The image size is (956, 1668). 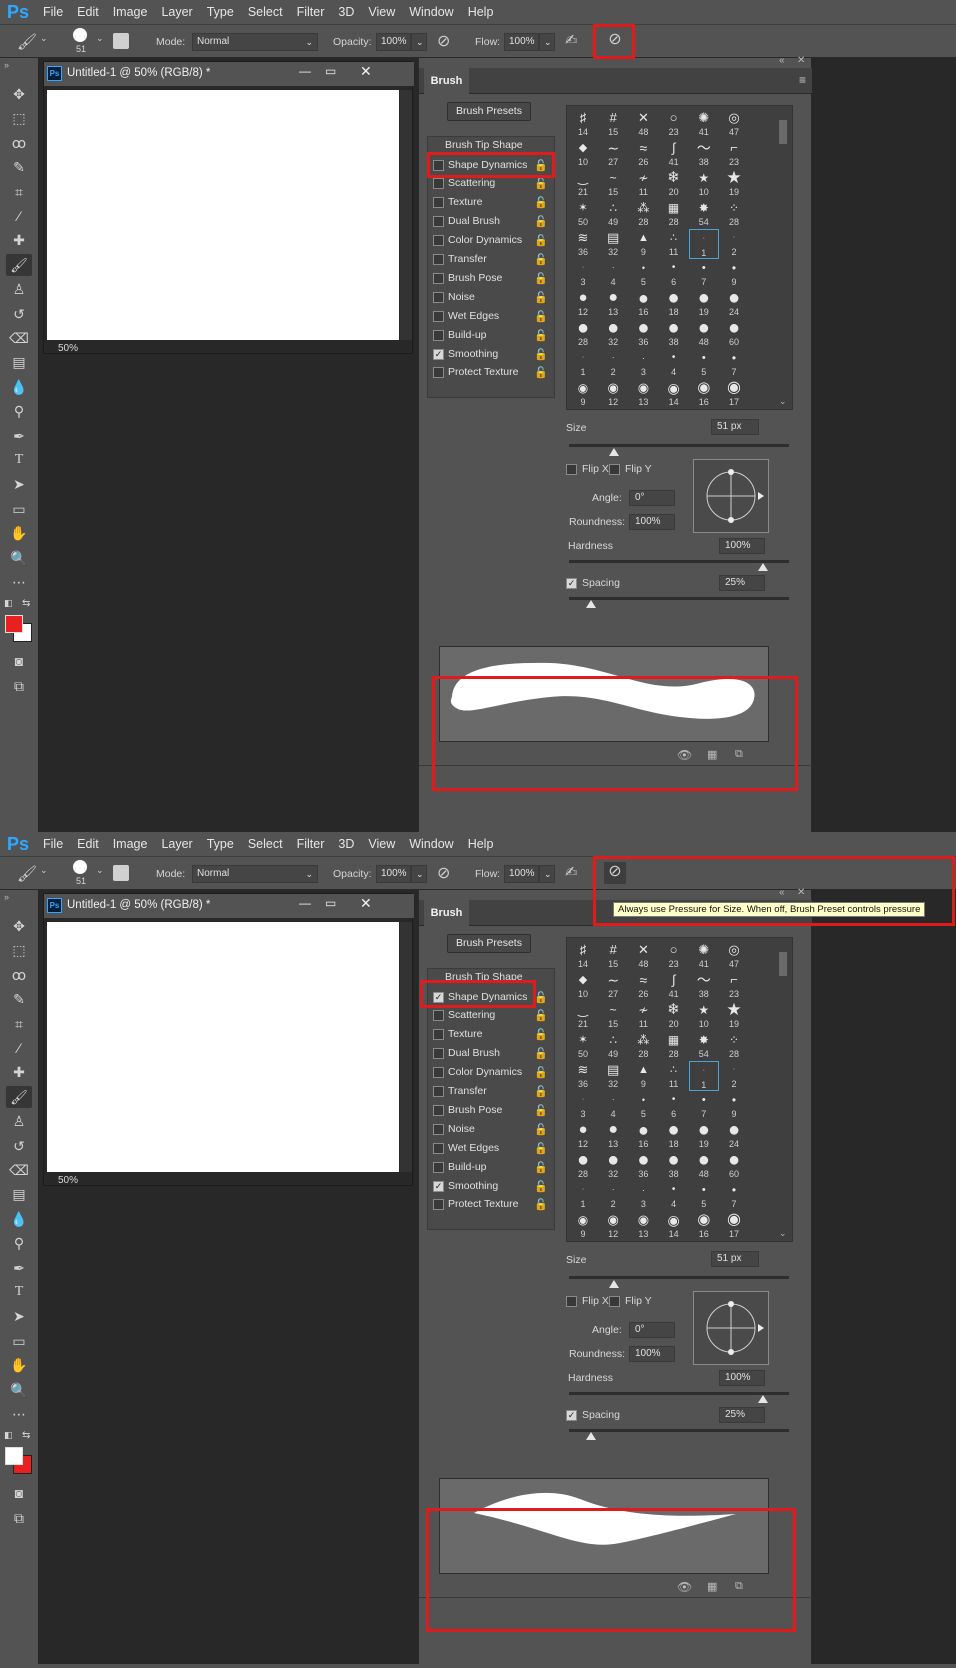 What do you see at coordinates (652, 522) in the screenshot?
I see `roundness-input: 100%` at bounding box center [652, 522].